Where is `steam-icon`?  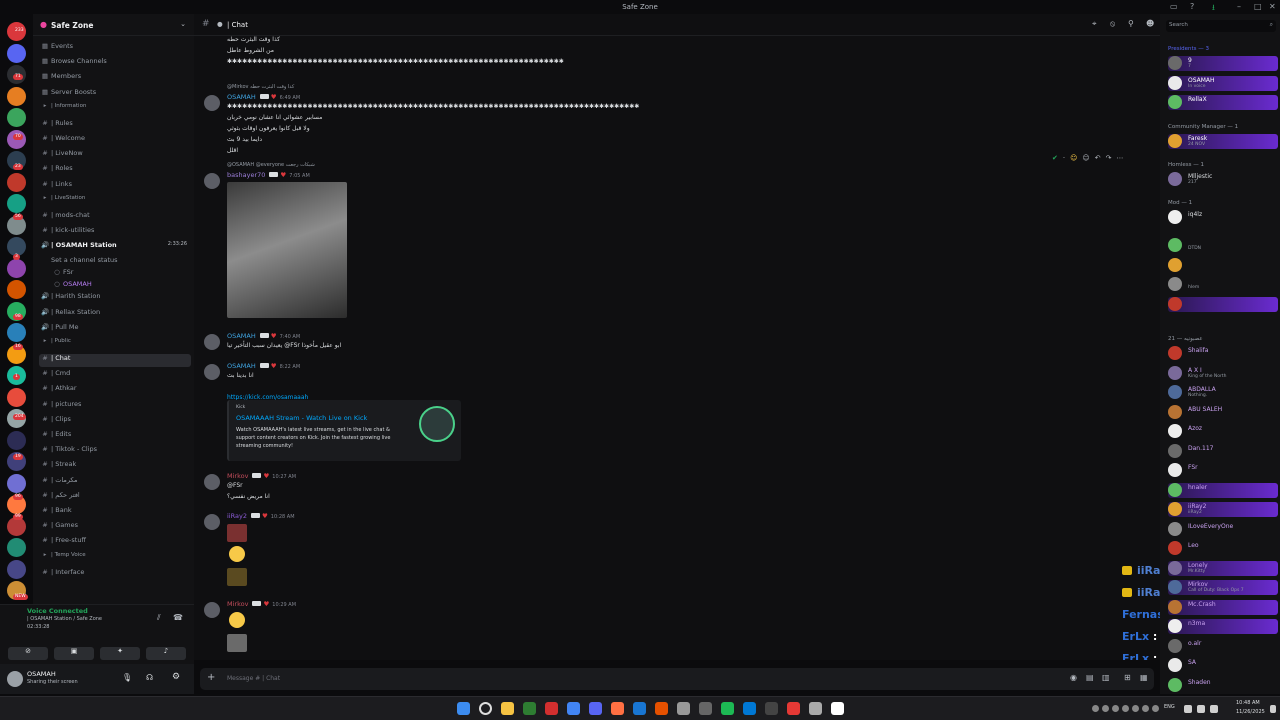 steam-icon is located at coordinates (639, 708).